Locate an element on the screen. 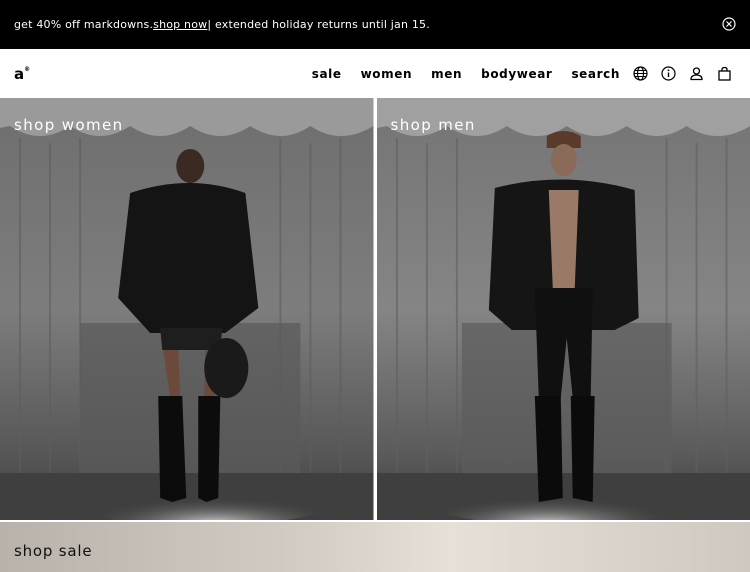 The image size is (750, 572). shop-women-label: shop women is located at coordinates (69, 125).